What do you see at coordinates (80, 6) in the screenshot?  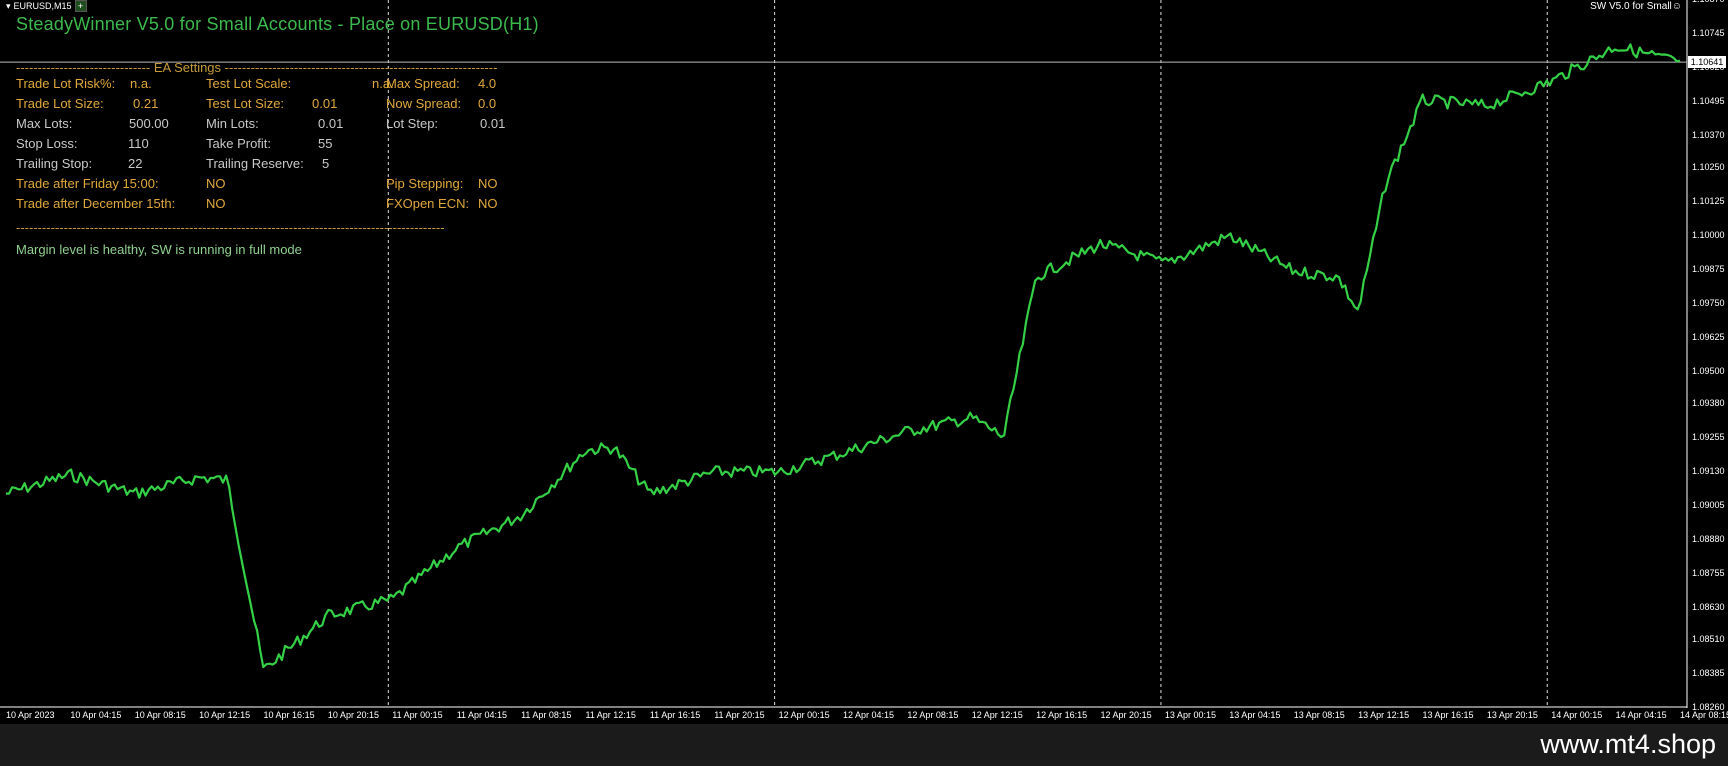 I see `add-icon: +` at bounding box center [80, 6].